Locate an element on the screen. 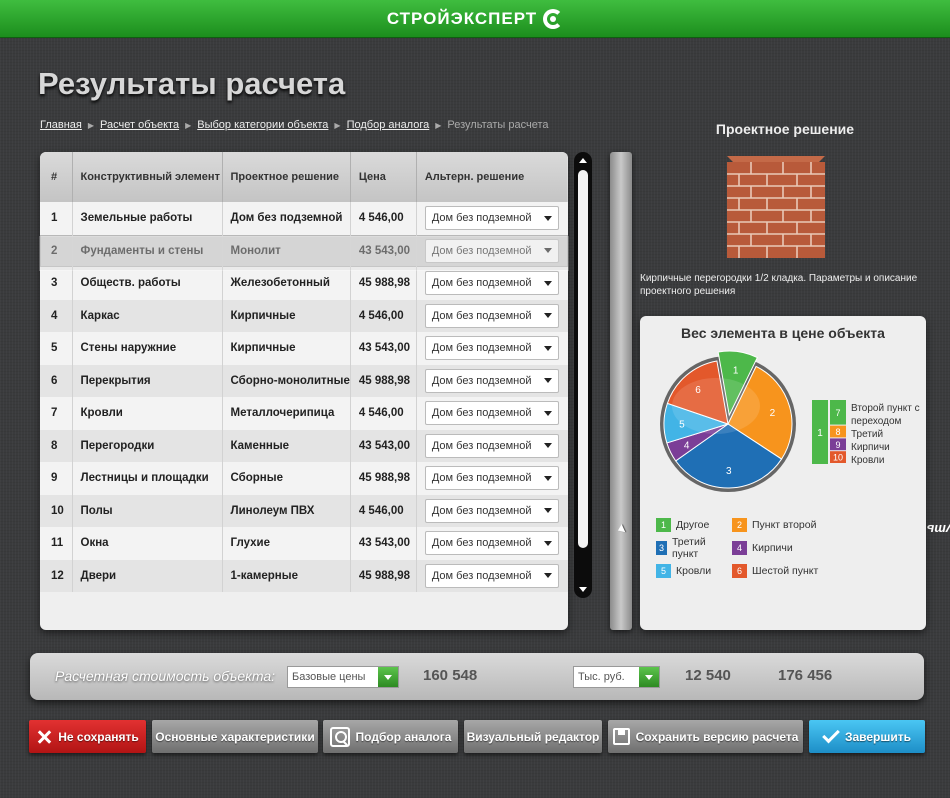  breadcrumb-analog: Подбор аналога is located at coordinates (388, 125).